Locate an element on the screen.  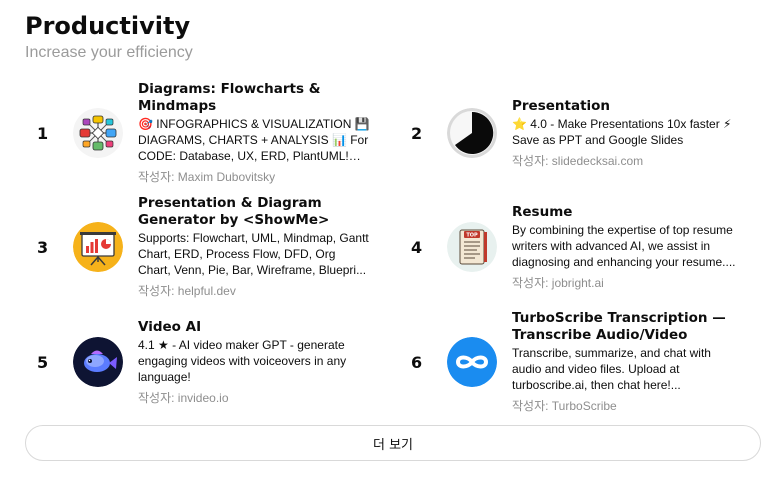
resume-document-icon: TOP is located at coordinates (472, 247).